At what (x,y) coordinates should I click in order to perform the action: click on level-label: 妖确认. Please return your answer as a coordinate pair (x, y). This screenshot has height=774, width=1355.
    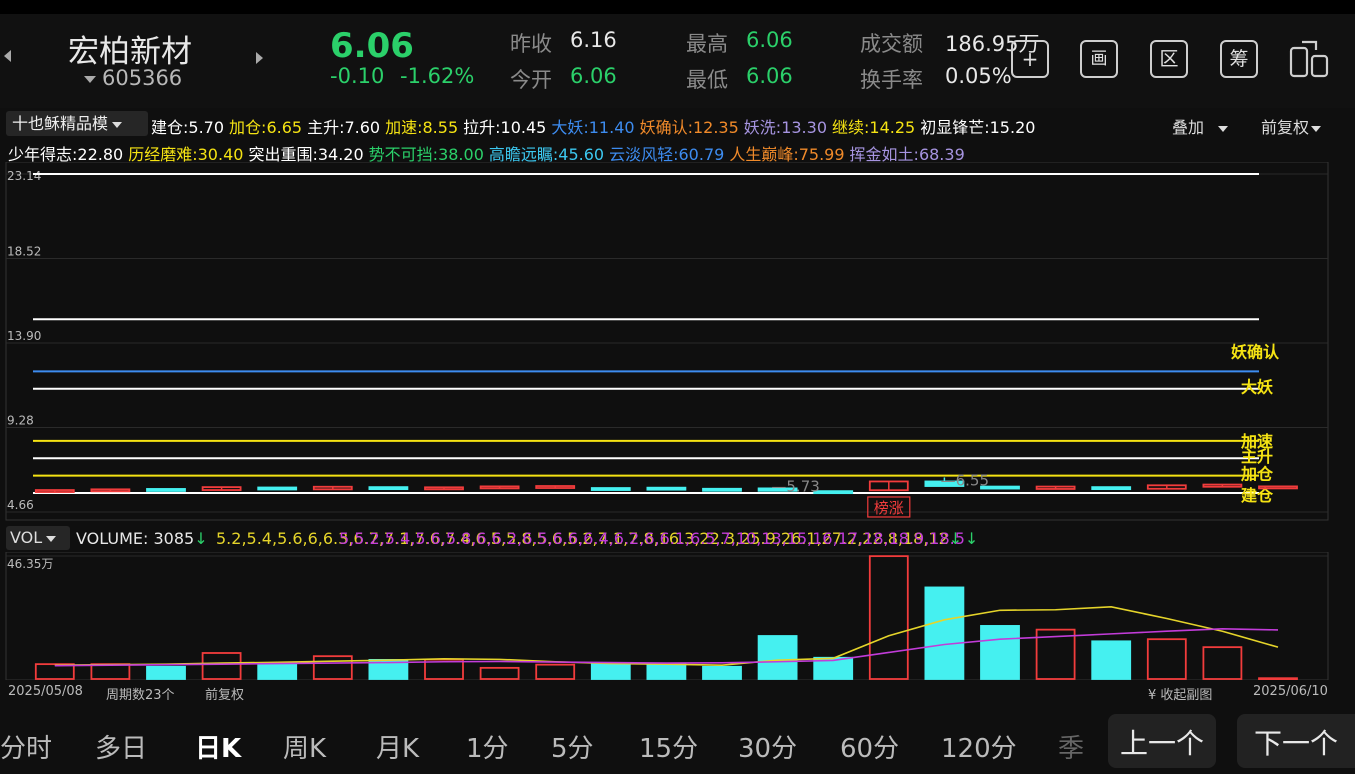
    Looking at the image, I should click on (1255, 351).